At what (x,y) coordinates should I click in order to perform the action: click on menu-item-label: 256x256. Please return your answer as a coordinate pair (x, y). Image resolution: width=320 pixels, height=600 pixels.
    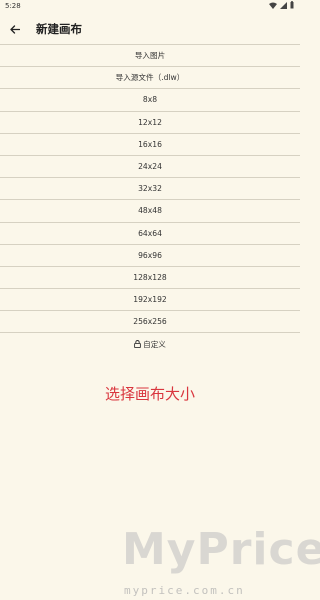
    Looking at the image, I should click on (150, 322).